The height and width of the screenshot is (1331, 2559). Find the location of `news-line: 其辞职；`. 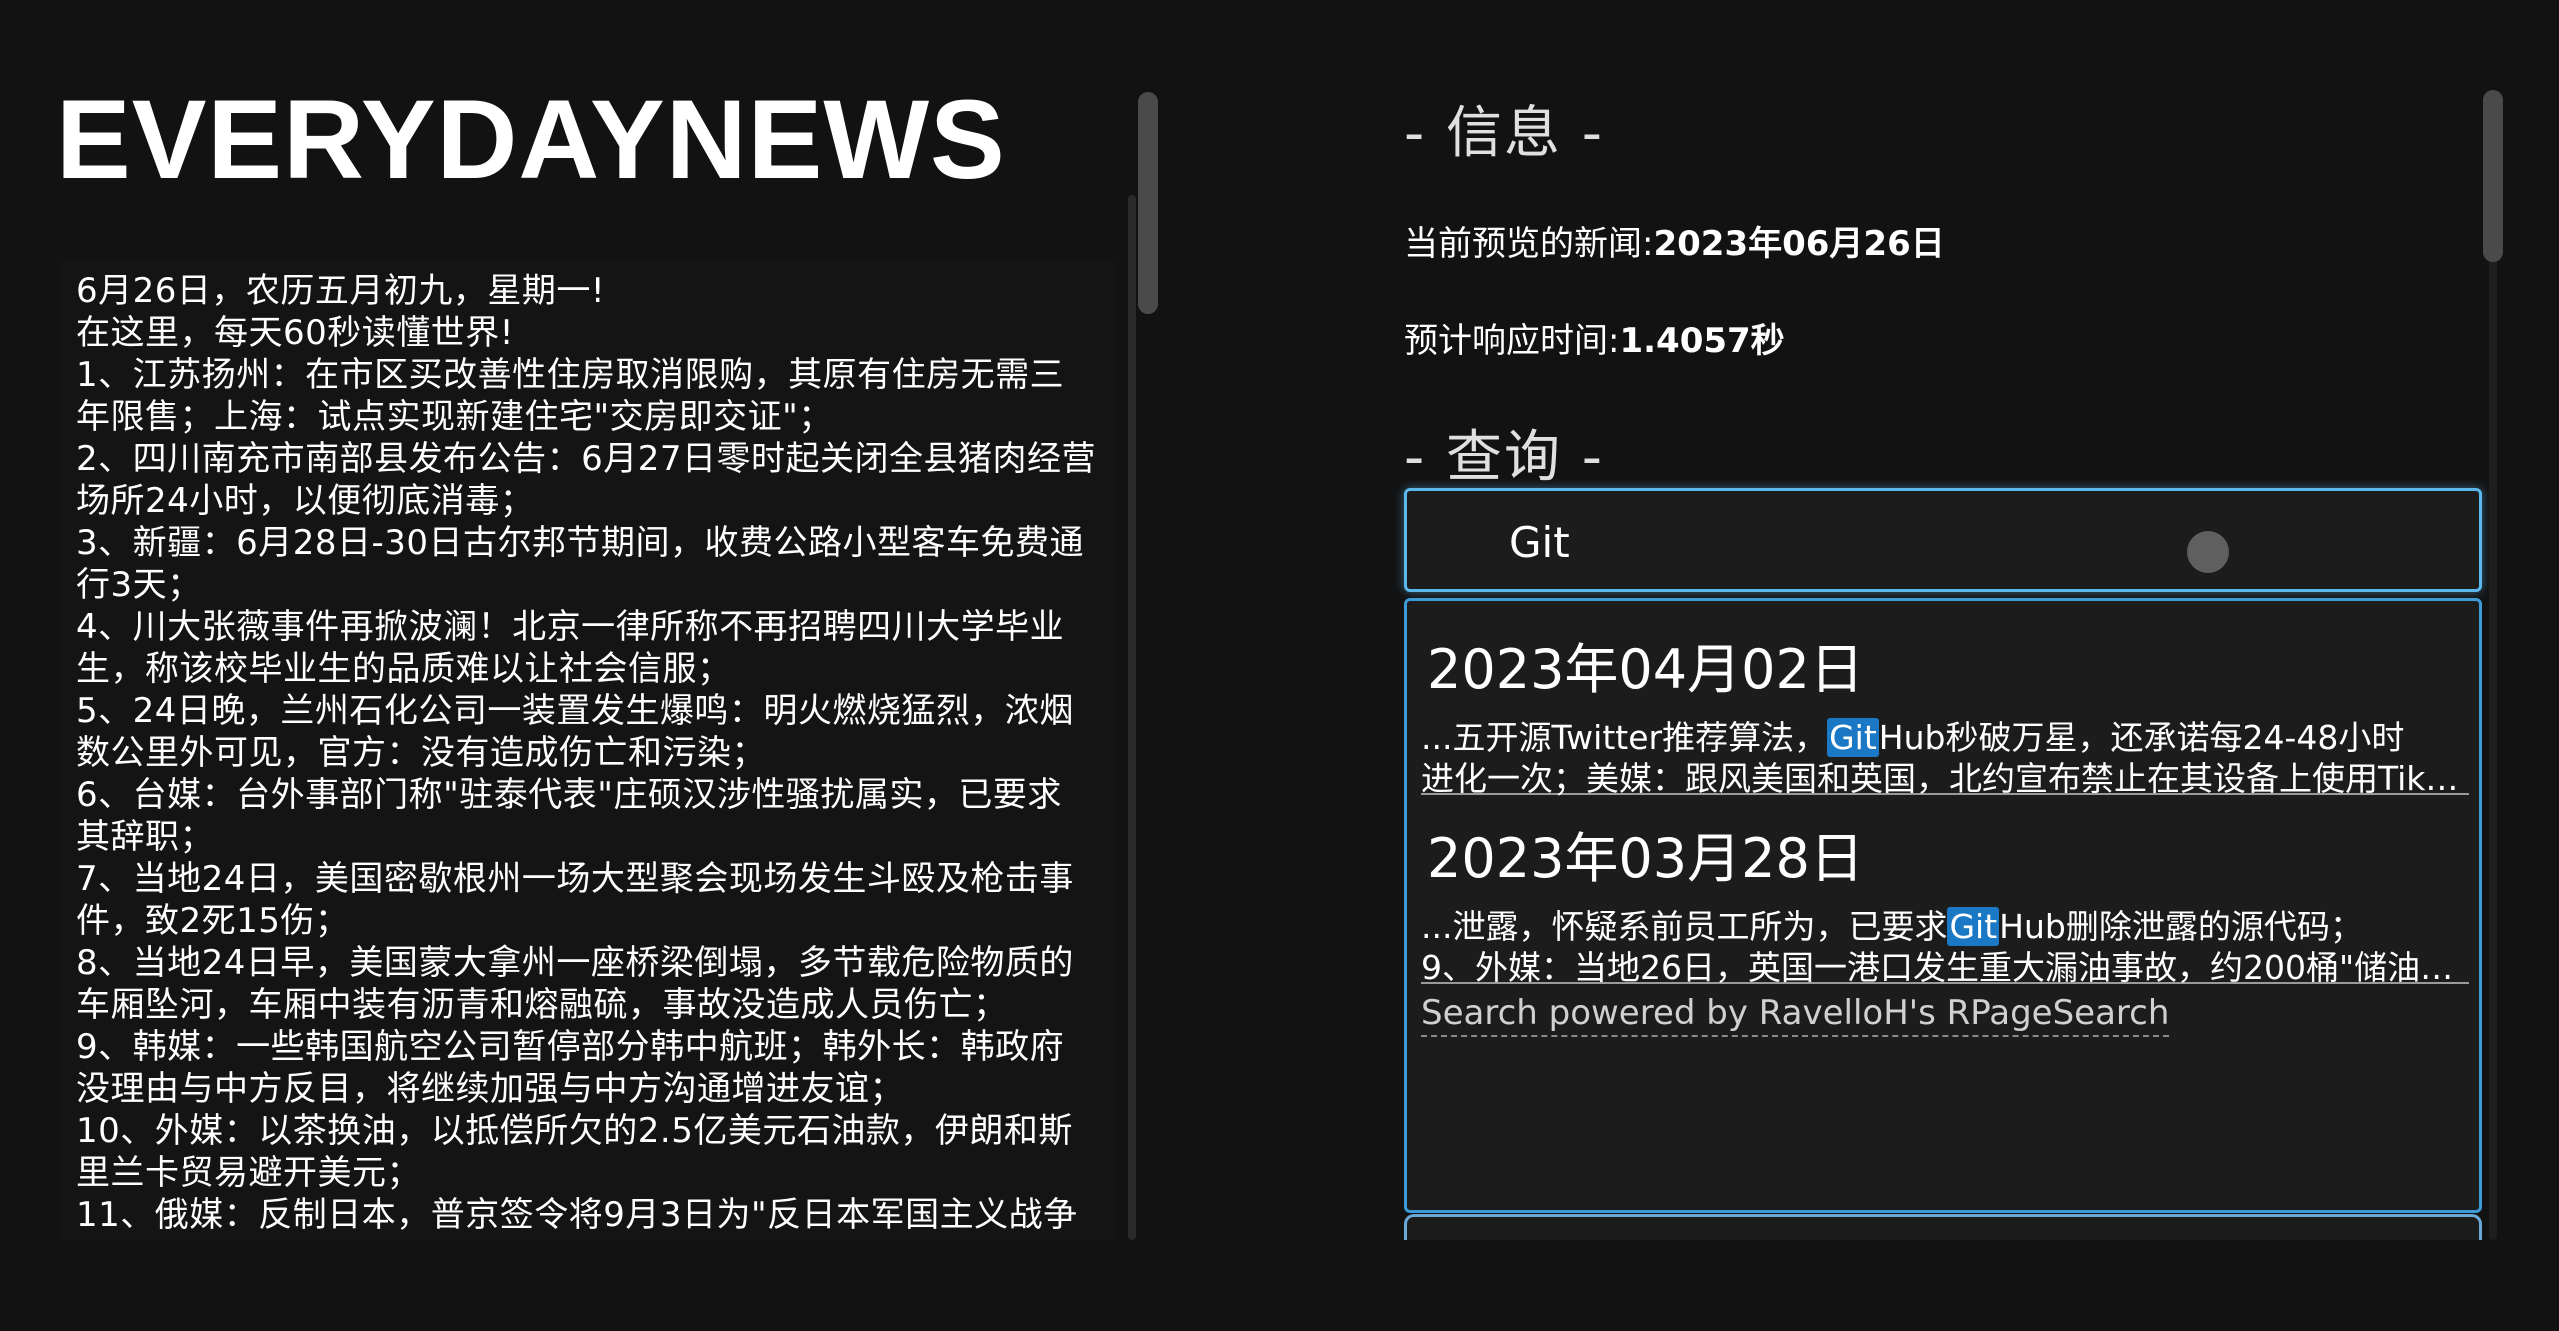

news-line: 其辞职； is located at coordinates (145, 837).